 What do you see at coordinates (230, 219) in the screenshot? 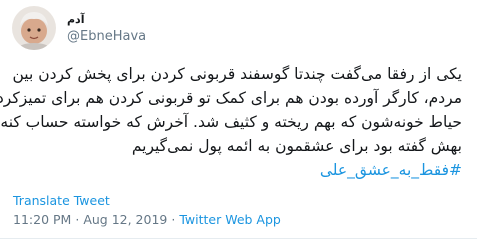
I see `tweet-source-link: Twitter Web App` at bounding box center [230, 219].